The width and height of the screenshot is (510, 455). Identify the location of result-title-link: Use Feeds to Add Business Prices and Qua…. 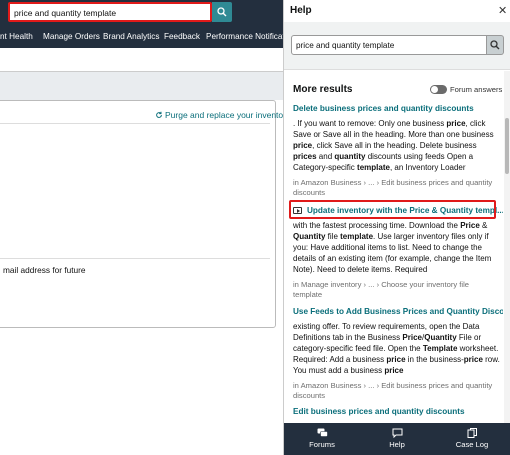
(398, 311).